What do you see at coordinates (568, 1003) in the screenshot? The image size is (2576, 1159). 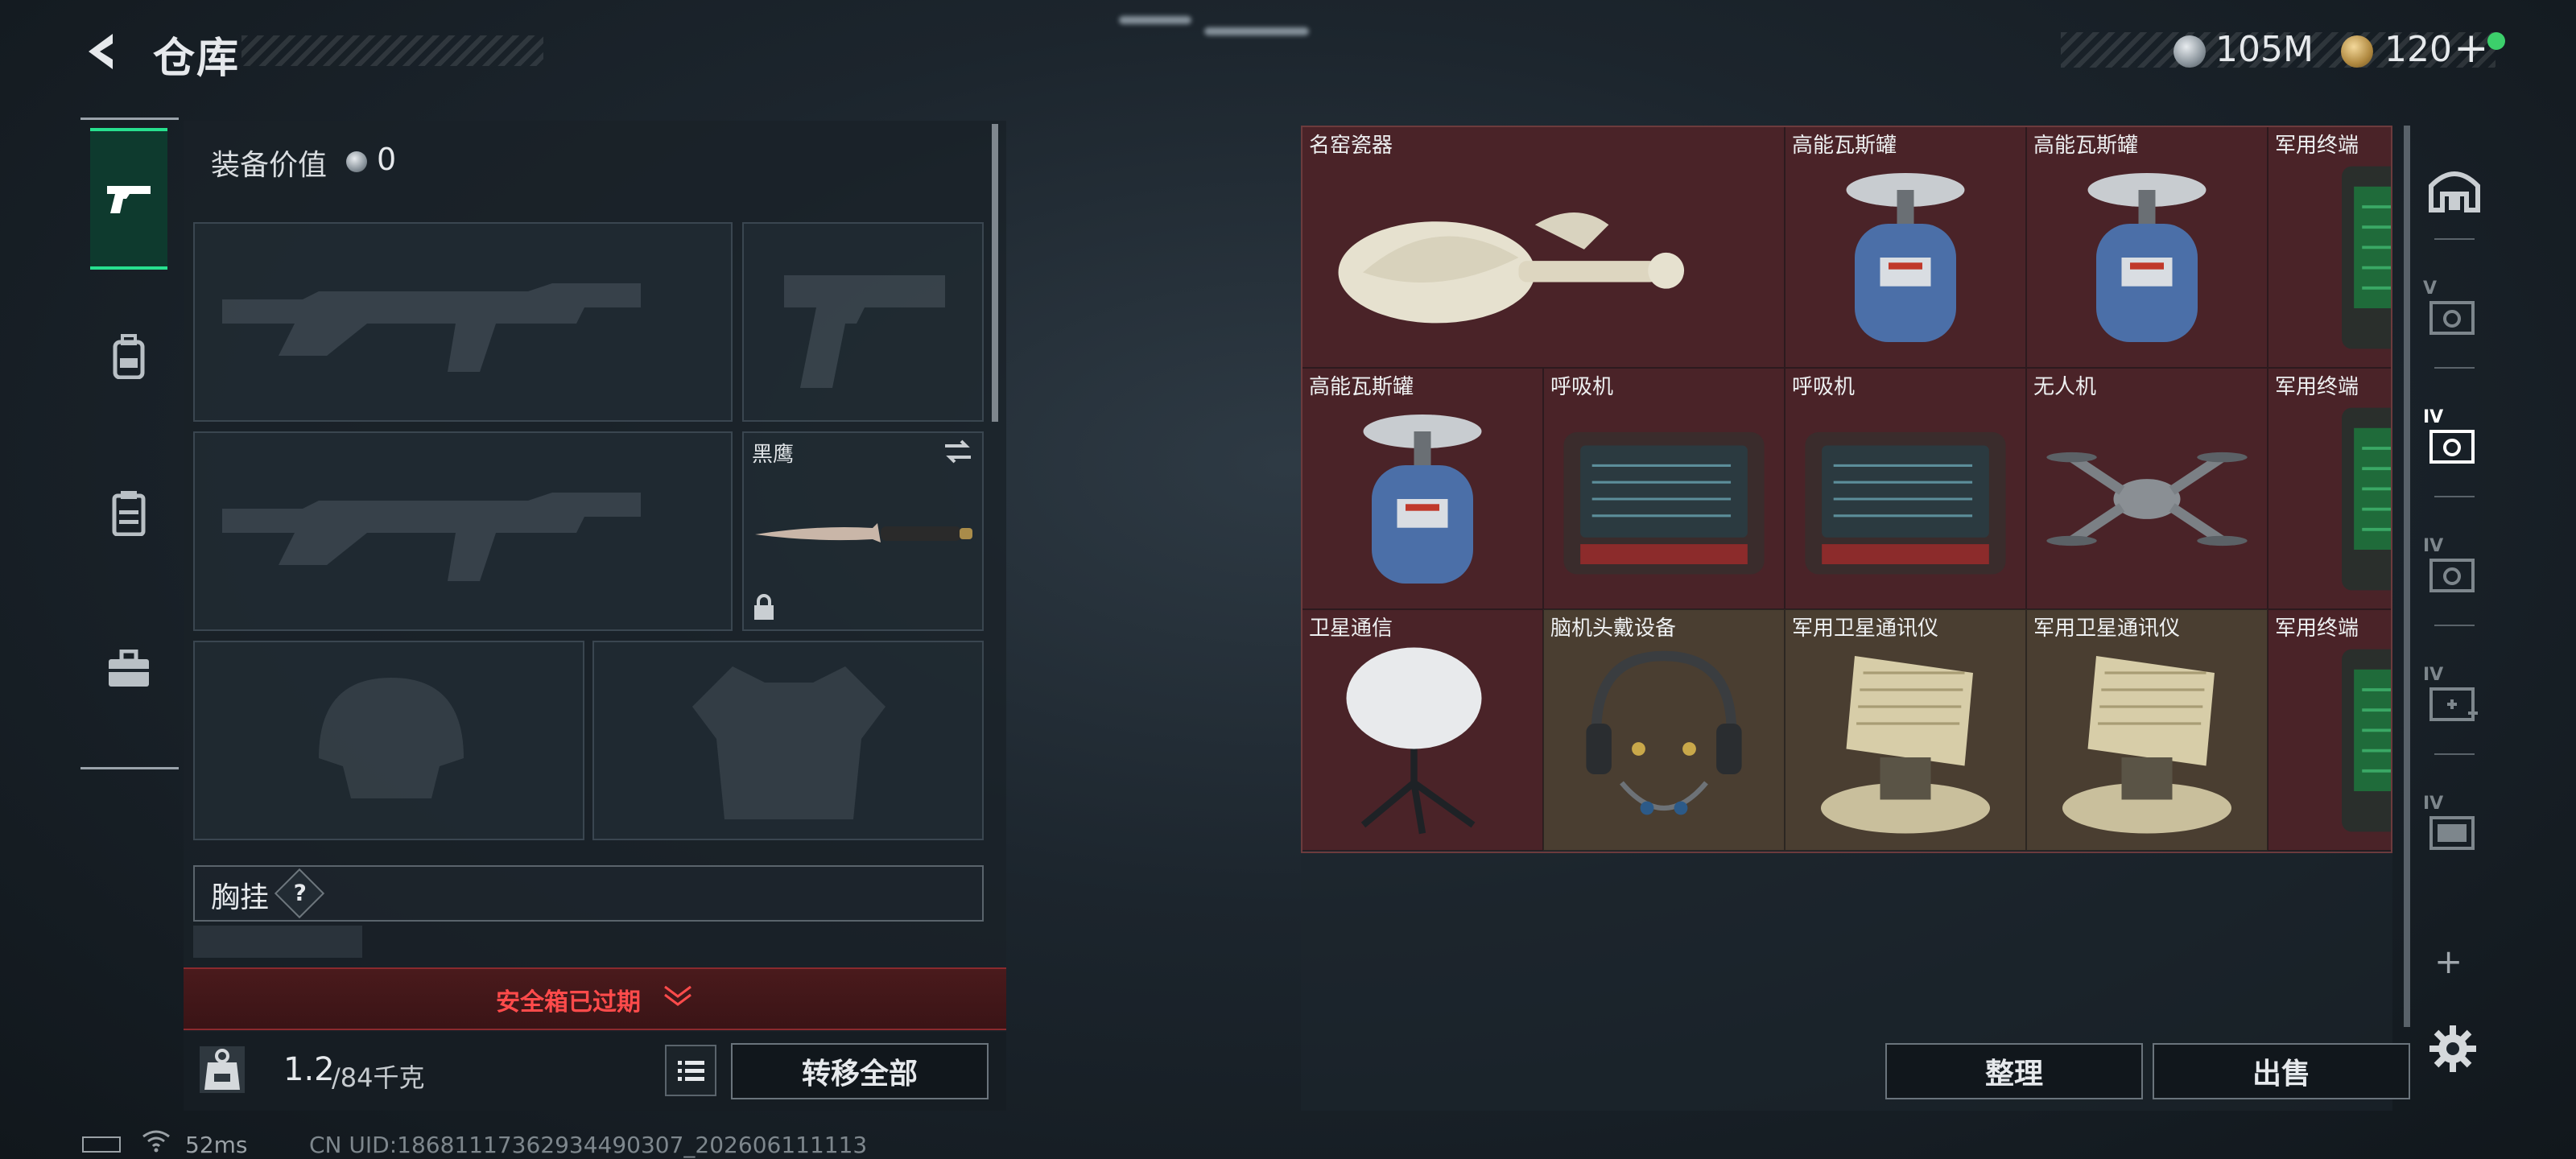 I see `safe-box-status: 安全箱已过期` at bounding box center [568, 1003].